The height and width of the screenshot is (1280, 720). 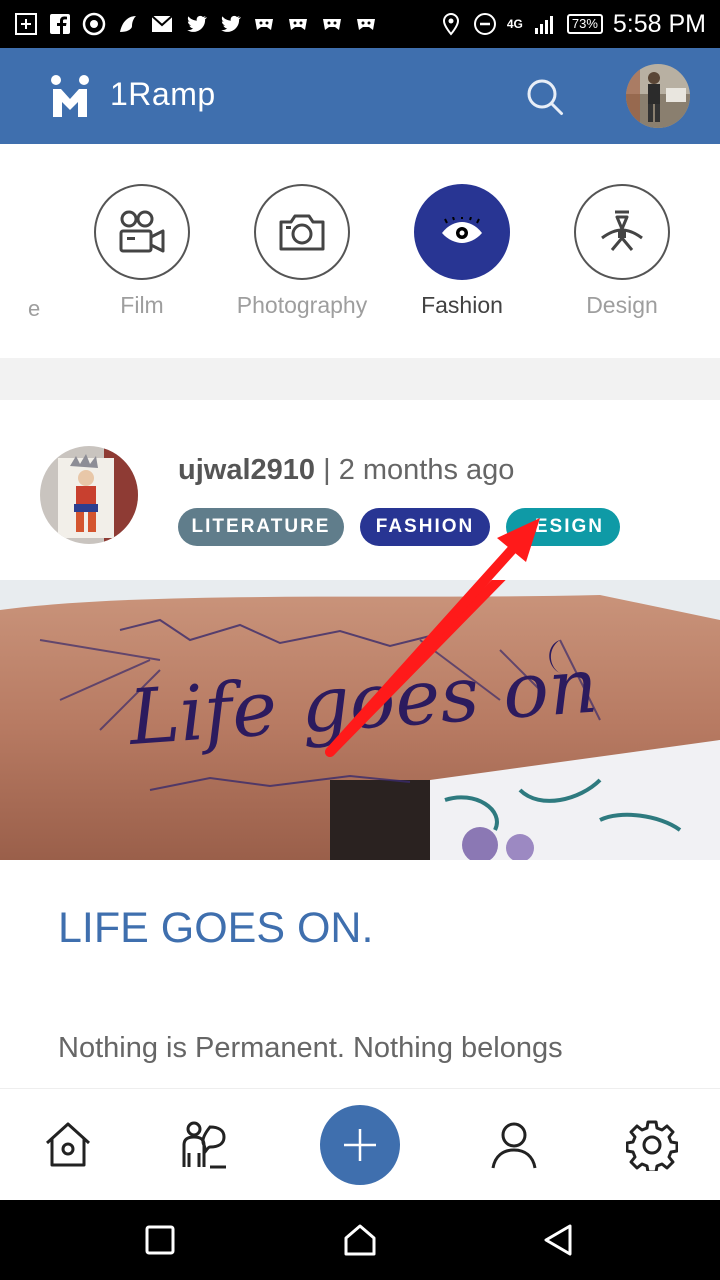 I want to click on category-fashion-label: Fashion, so click(x=462, y=305).